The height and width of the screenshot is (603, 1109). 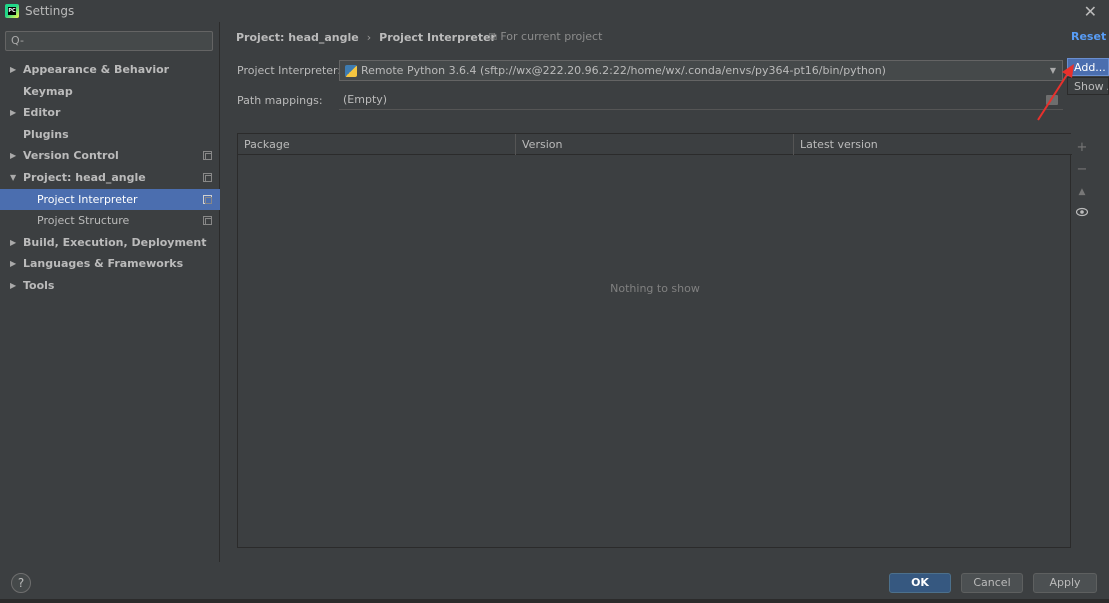 I want to click on table-header: Package Version Latest version, so click(x=655, y=144).